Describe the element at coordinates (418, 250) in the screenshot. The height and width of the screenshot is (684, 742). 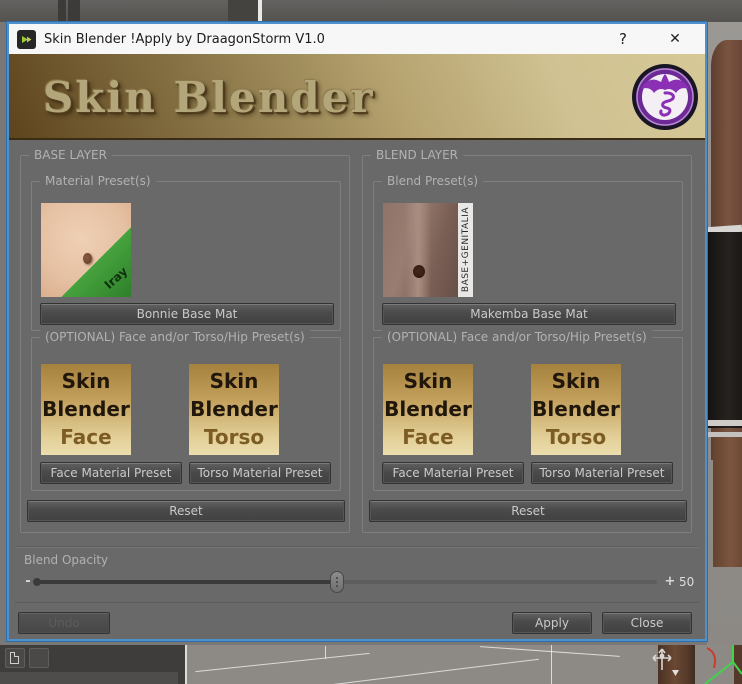
I see `skin-highlight` at that location.